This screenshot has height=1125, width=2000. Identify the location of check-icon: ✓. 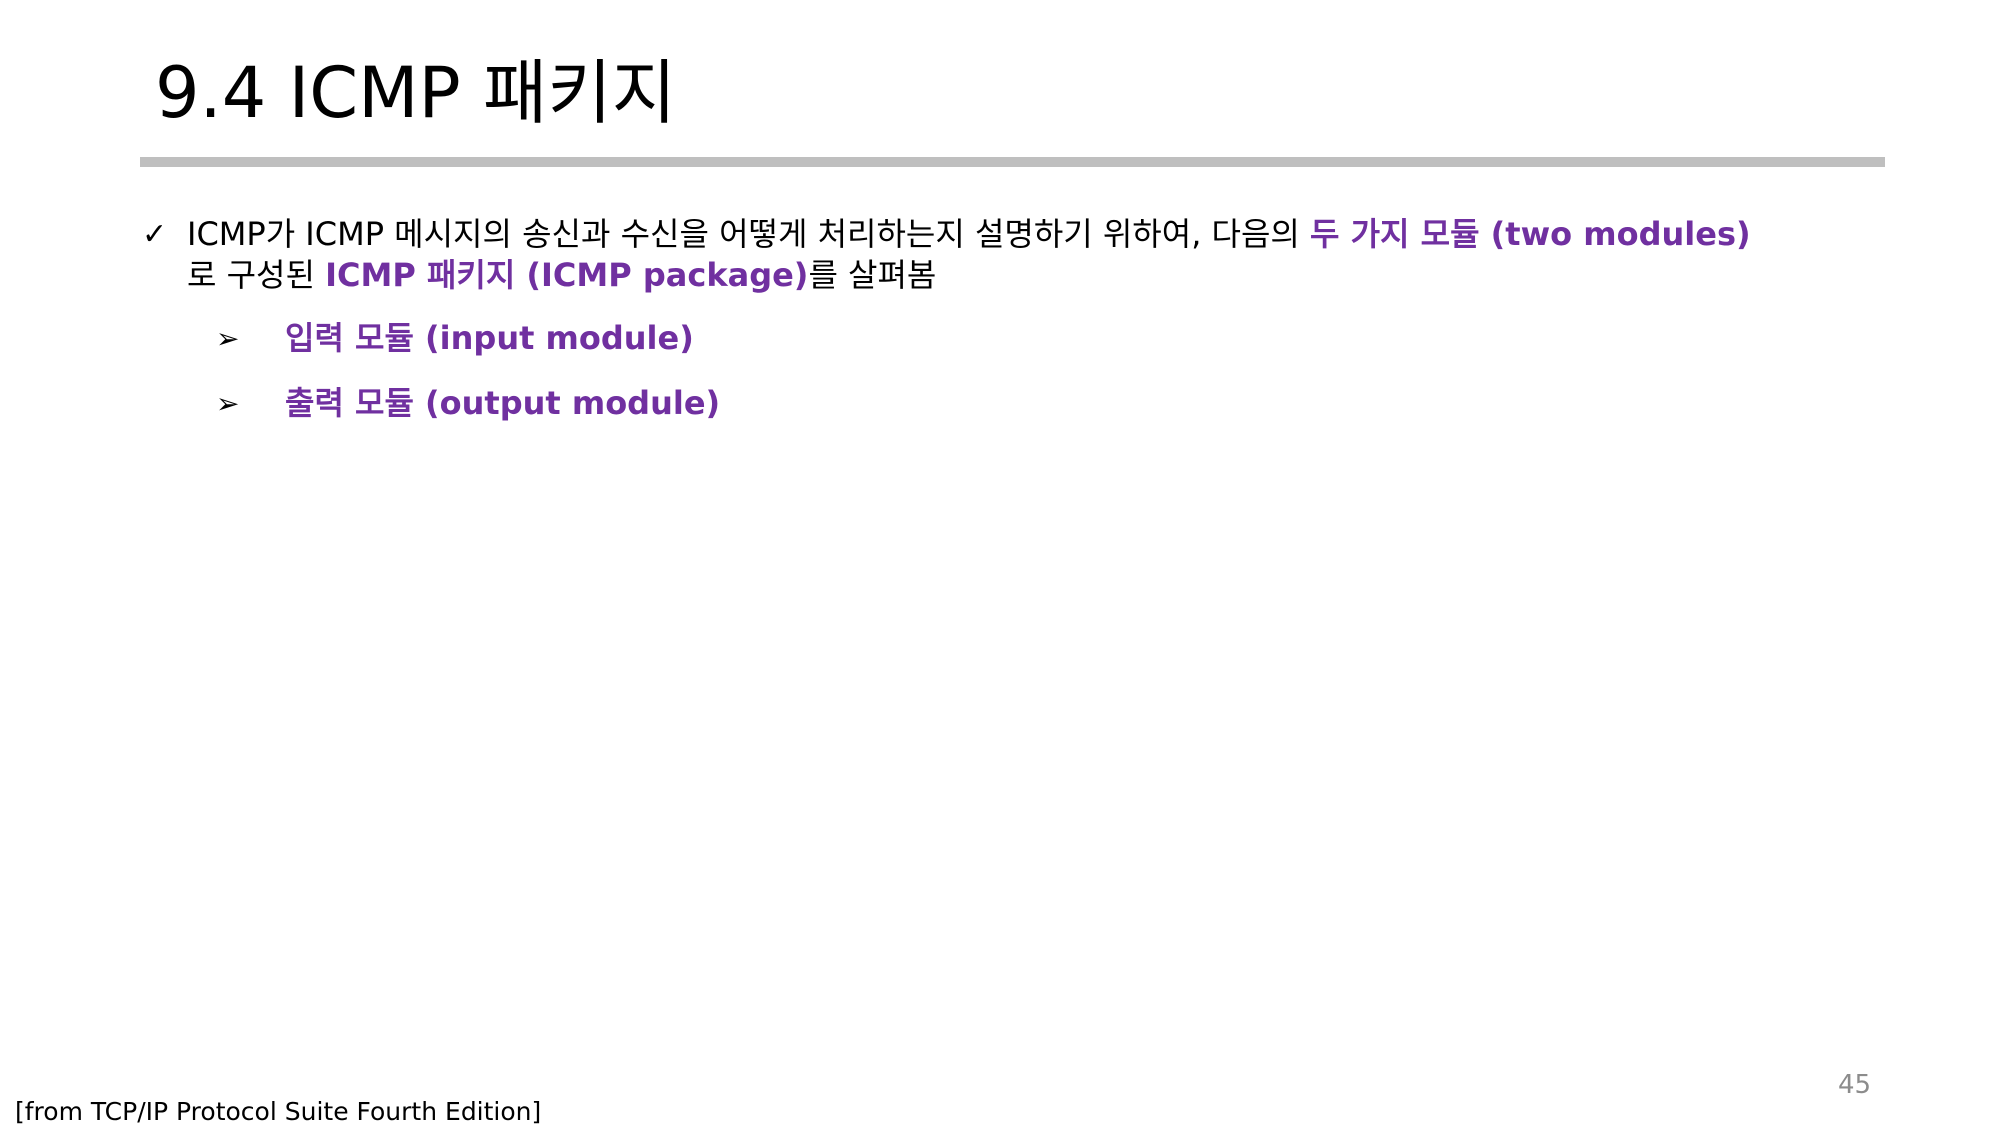
(155, 234).